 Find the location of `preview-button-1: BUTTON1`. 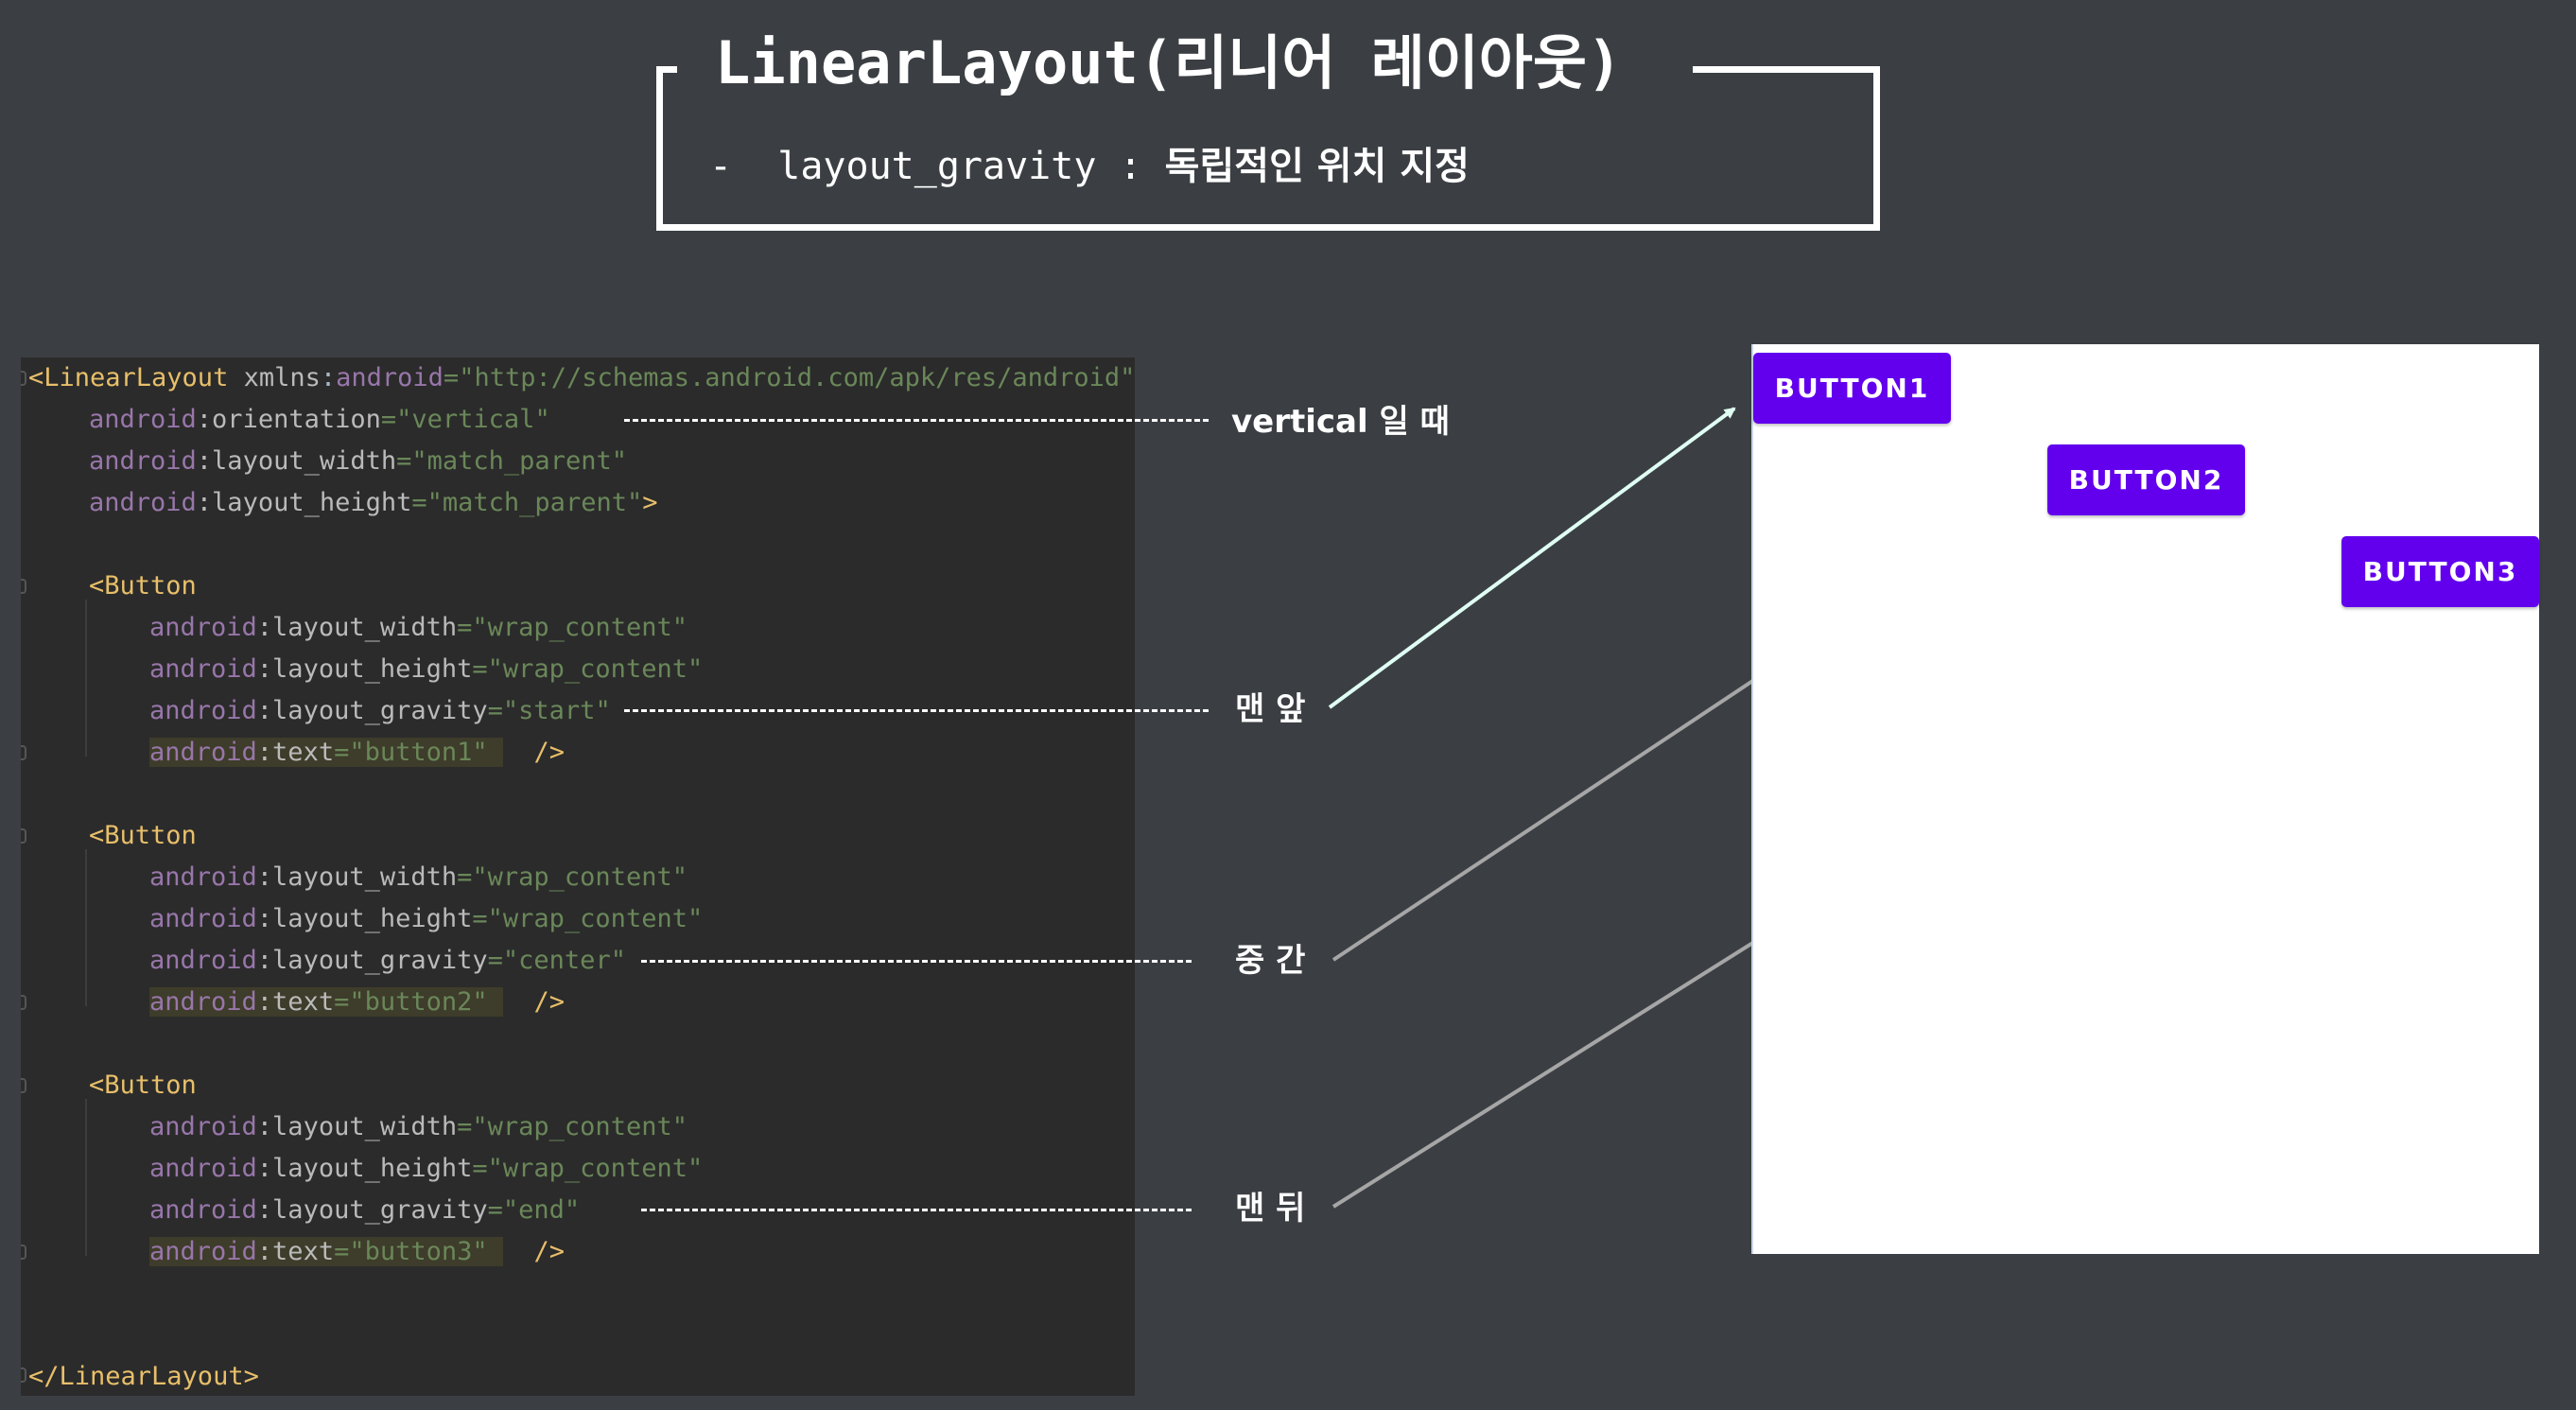

preview-button-1: BUTTON1 is located at coordinates (1852, 388).